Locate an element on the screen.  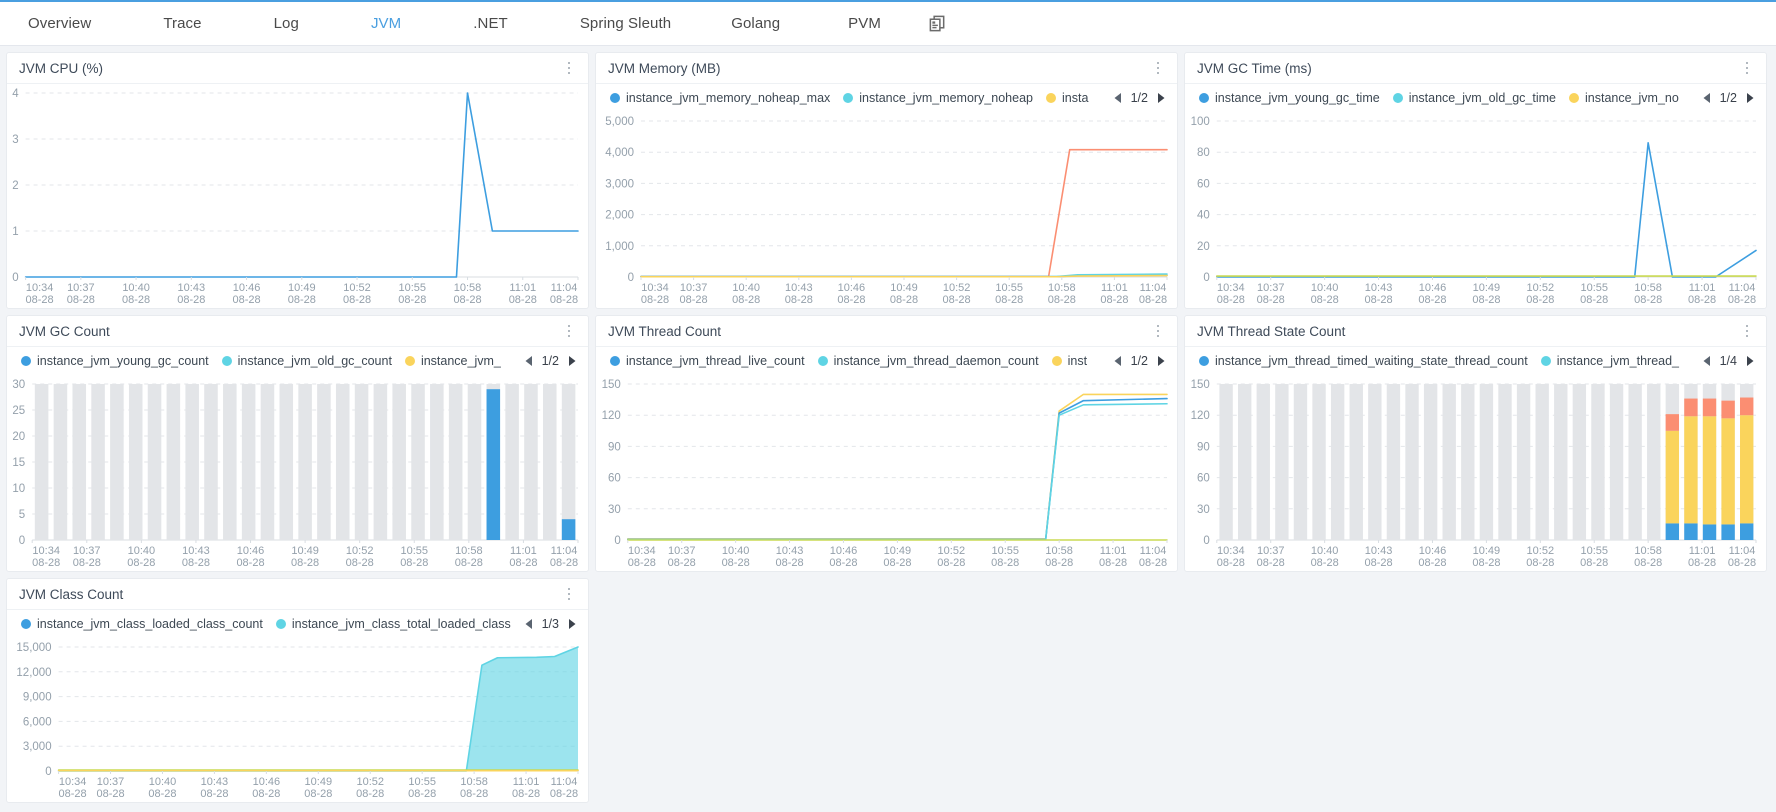
x-axis-tick-time: 10:52 is located at coordinates (1541, 288).